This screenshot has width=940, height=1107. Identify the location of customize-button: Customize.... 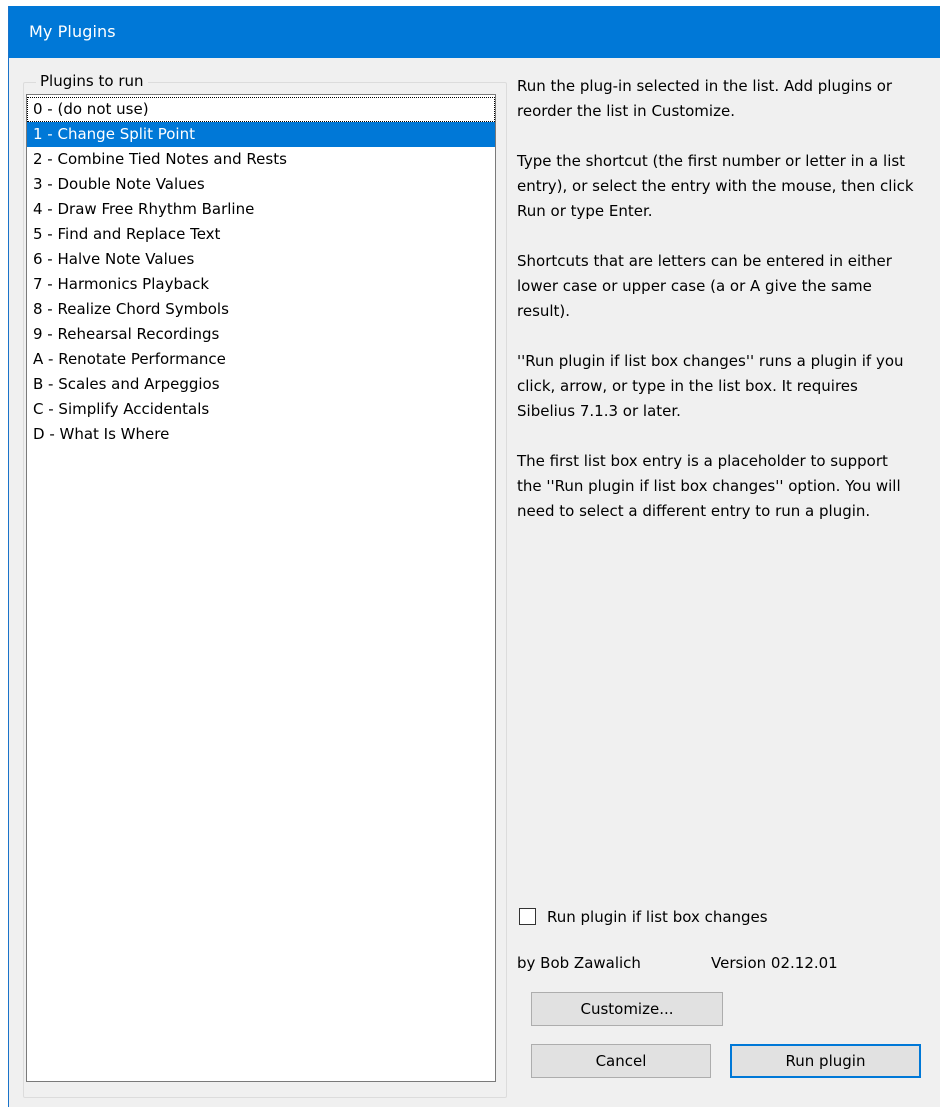
(627, 1009).